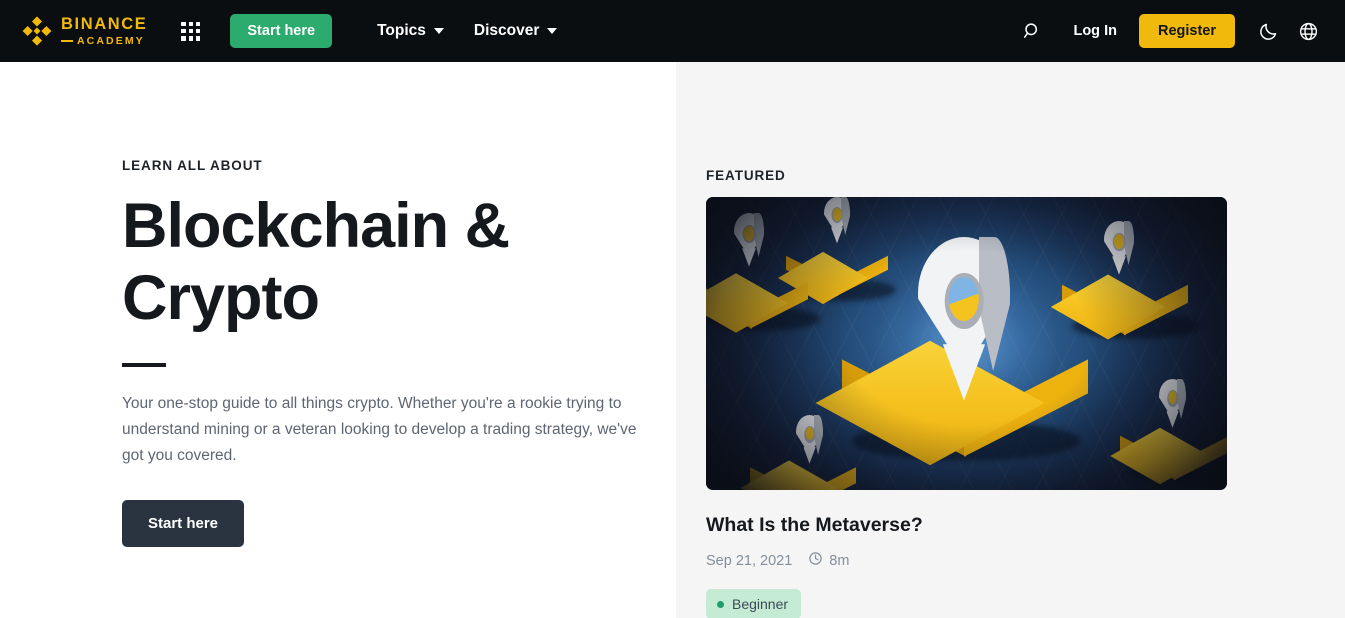 The image size is (1345, 618). Describe the element at coordinates (760, 604) in the screenshot. I see `badge-label: Beginner` at that location.